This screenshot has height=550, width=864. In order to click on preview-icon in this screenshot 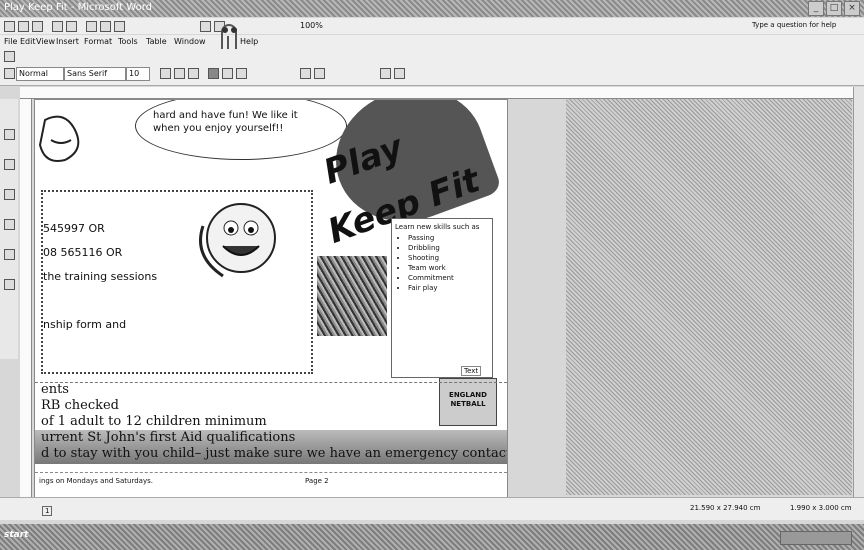, I will do `click(71, 26)`.